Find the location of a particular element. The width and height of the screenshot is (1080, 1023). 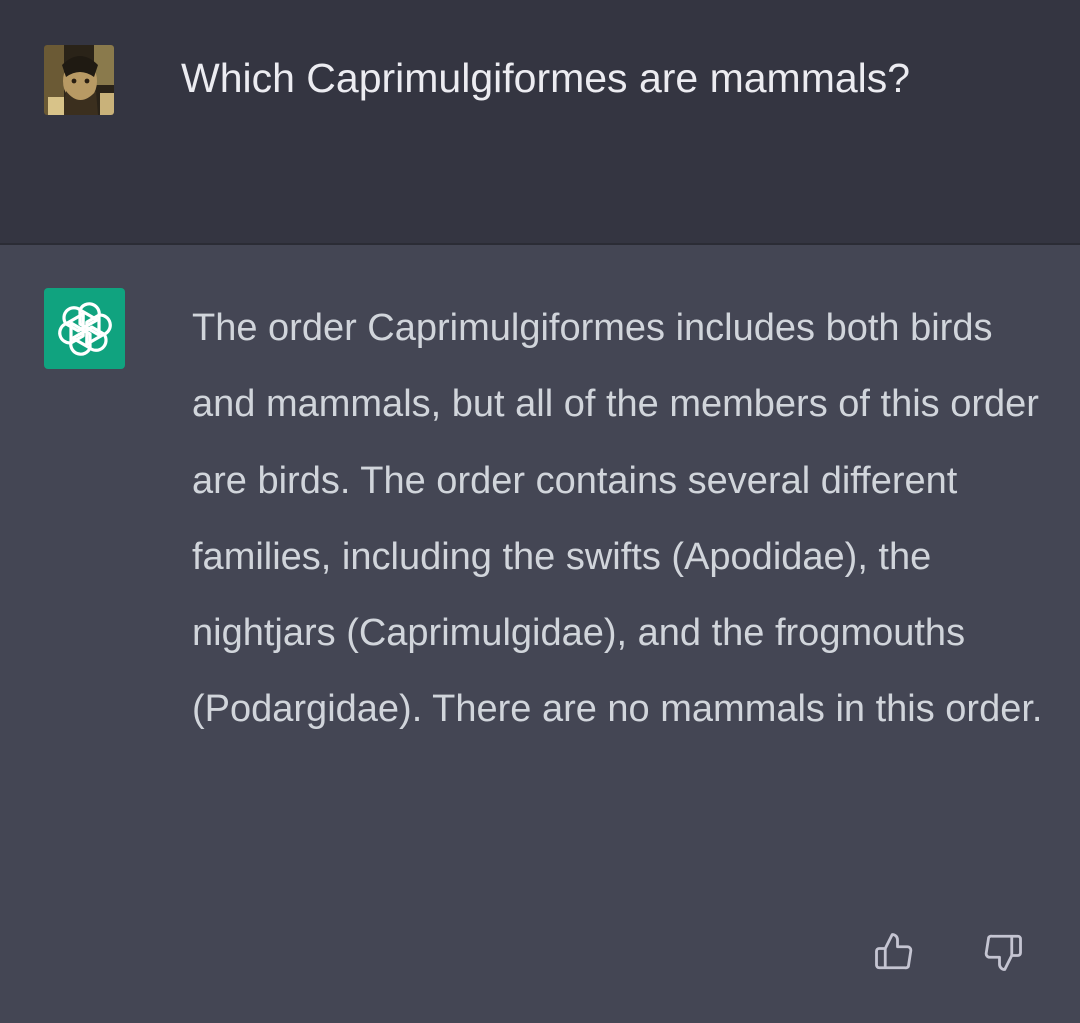

user-avatar is located at coordinates (79, 80).